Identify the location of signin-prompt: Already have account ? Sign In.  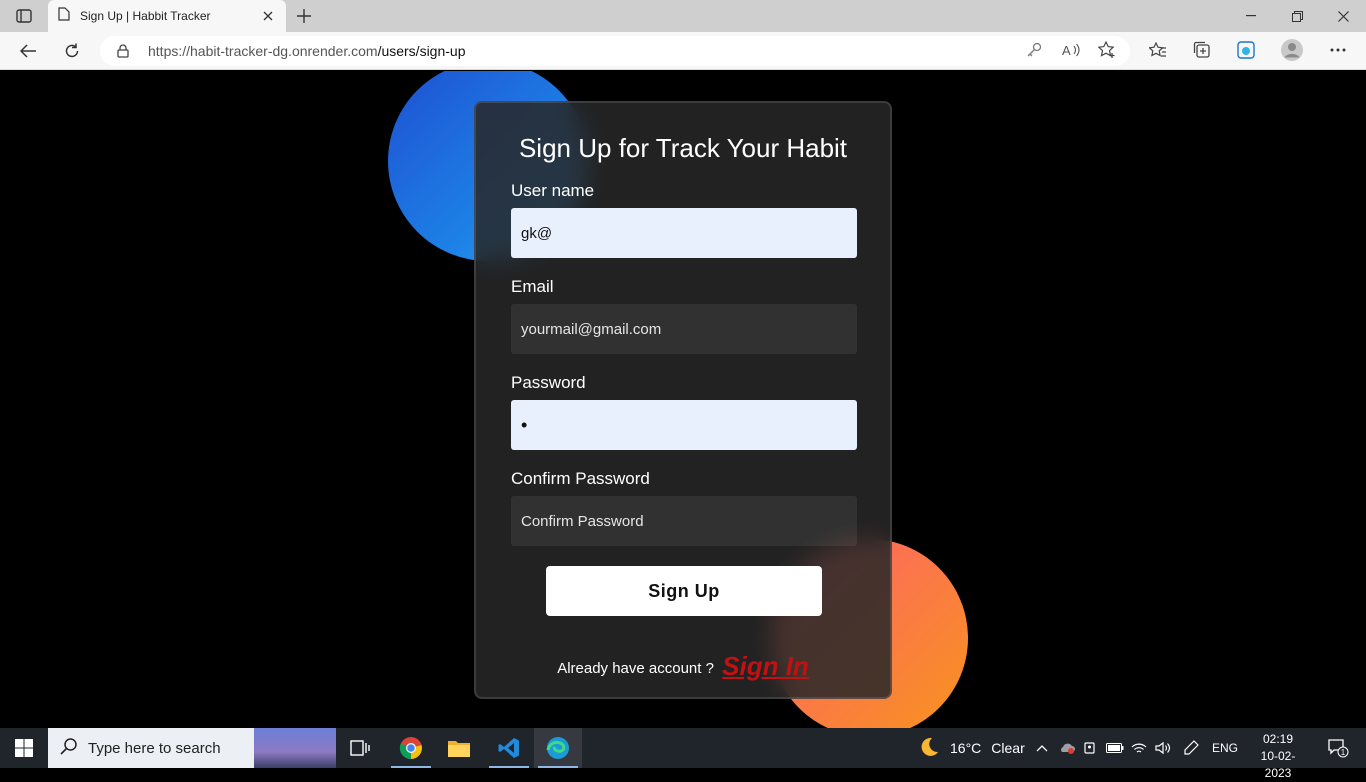
(683, 666).